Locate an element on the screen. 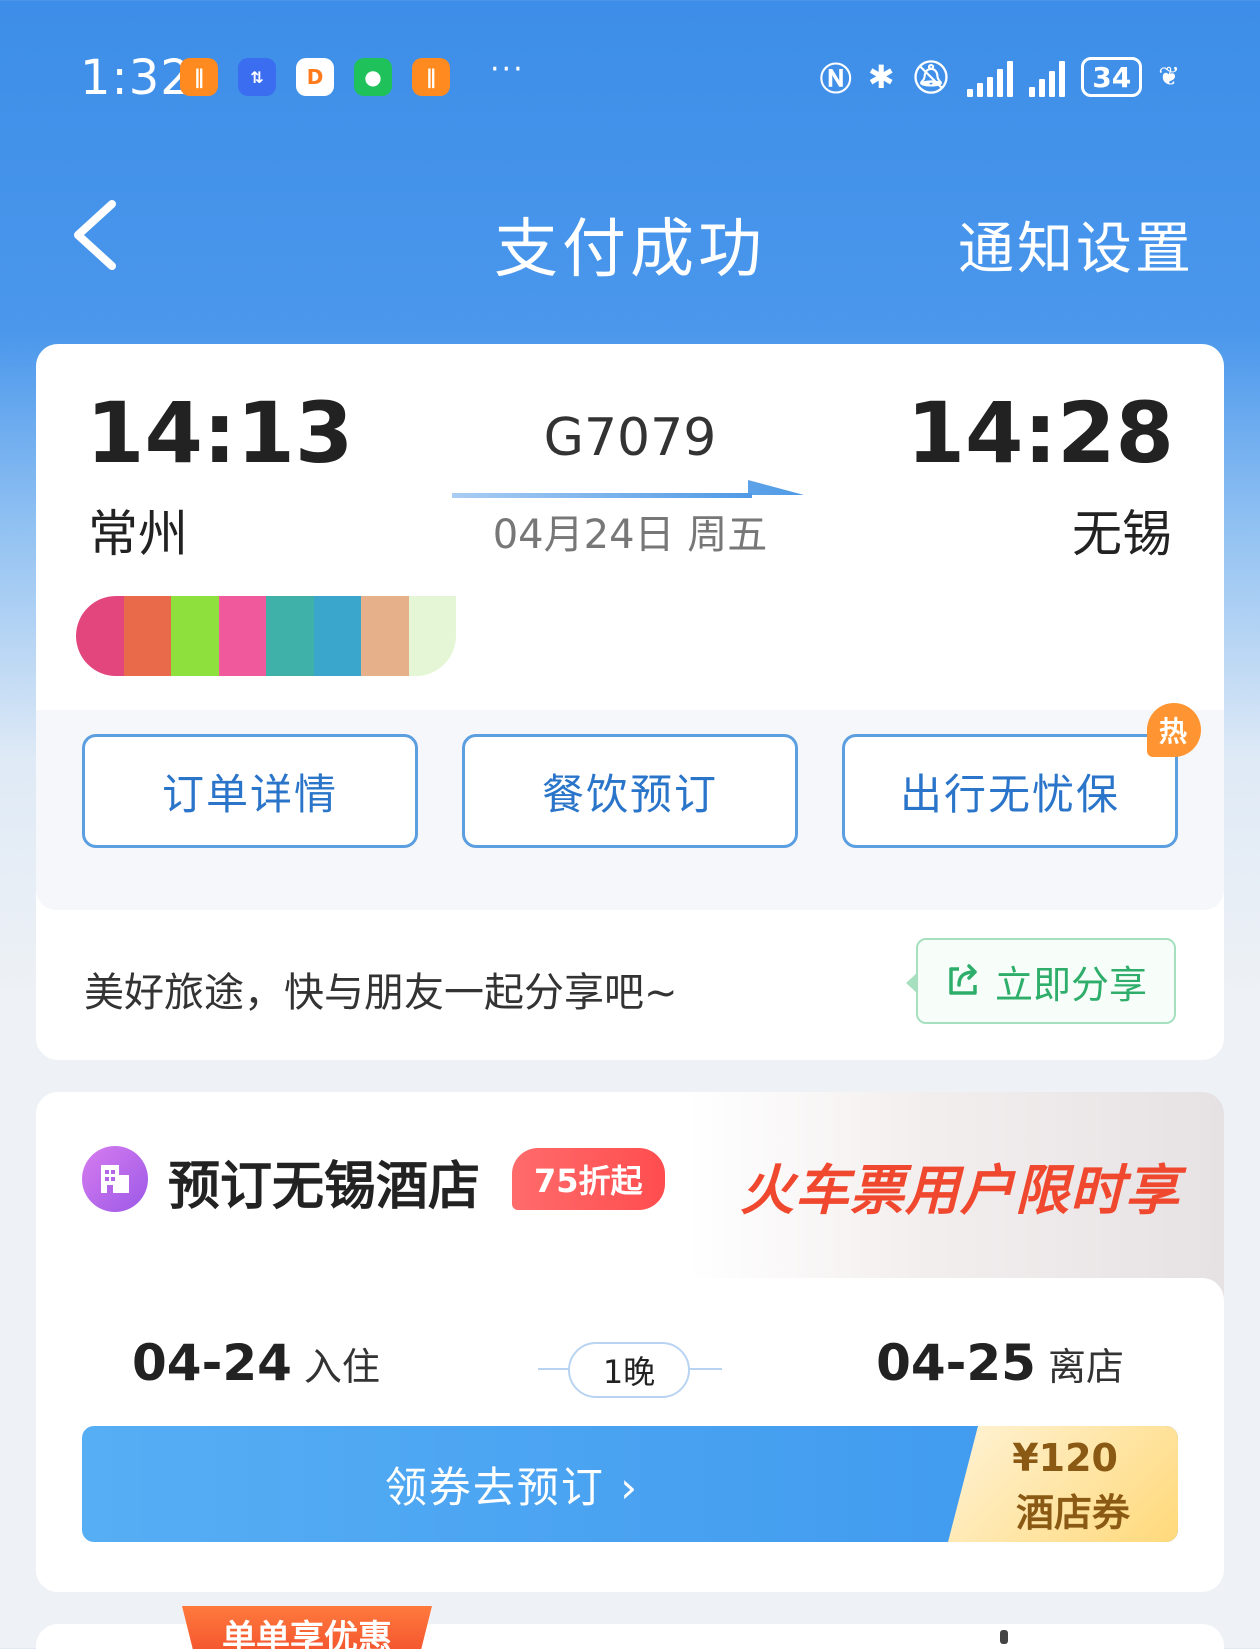  claim-coupon-button: 领券去预订 › ¥120 酒店券 is located at coordinates (630, 1484).